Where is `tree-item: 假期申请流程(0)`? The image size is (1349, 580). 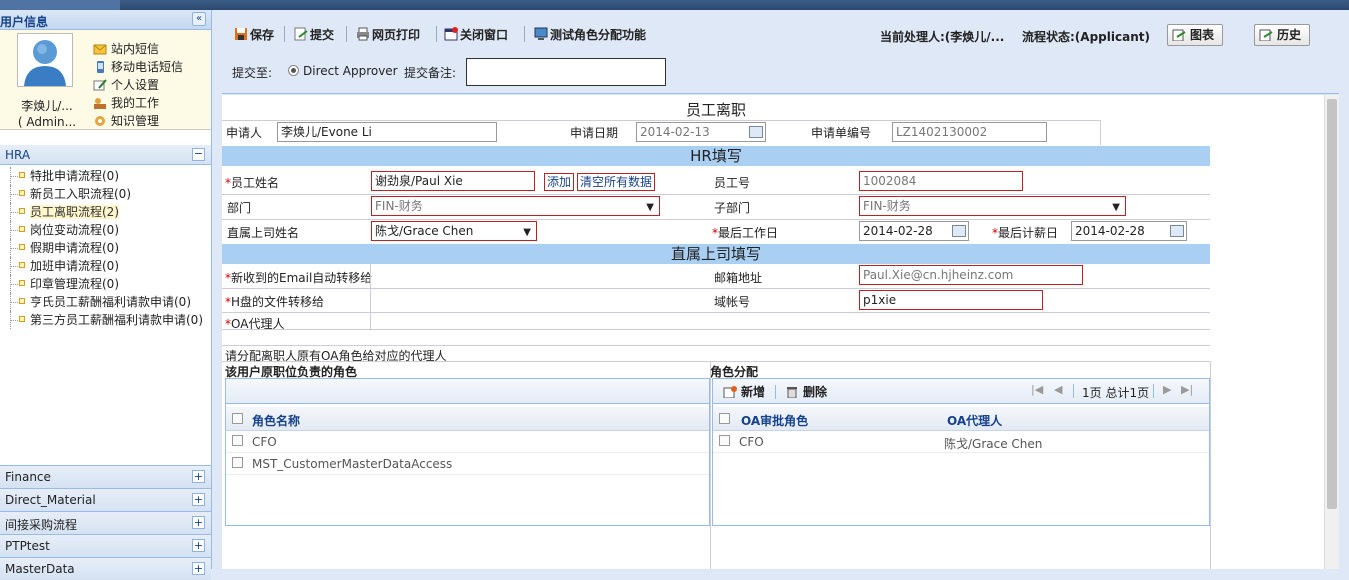 tree-item: 假期申请流程(0) is located at coordinates (105, 248).